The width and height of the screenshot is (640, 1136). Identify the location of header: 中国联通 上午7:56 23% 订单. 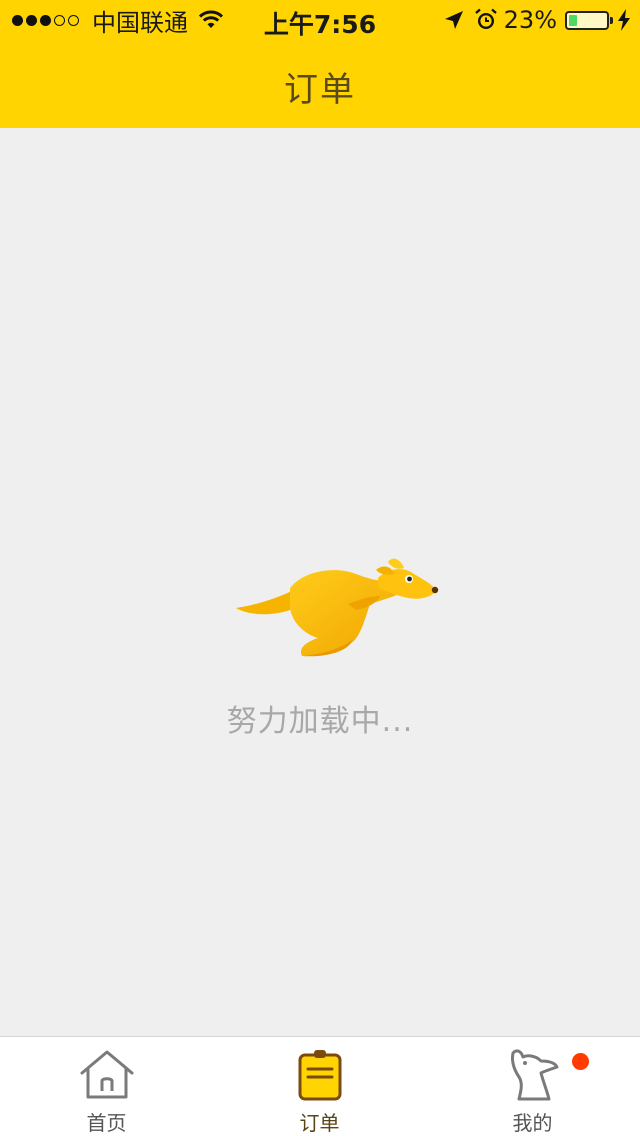
(320, 64).